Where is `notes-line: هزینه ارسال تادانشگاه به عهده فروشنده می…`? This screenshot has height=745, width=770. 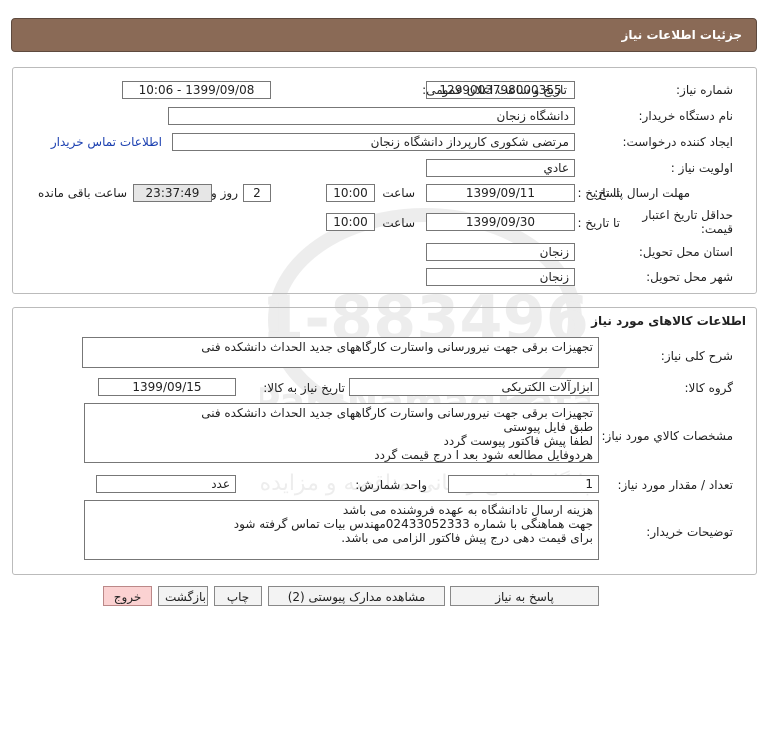 notes-line: هزینه ارسال تادانشگاه به عهده فروشنده می… is located at coordinates (467, 510).